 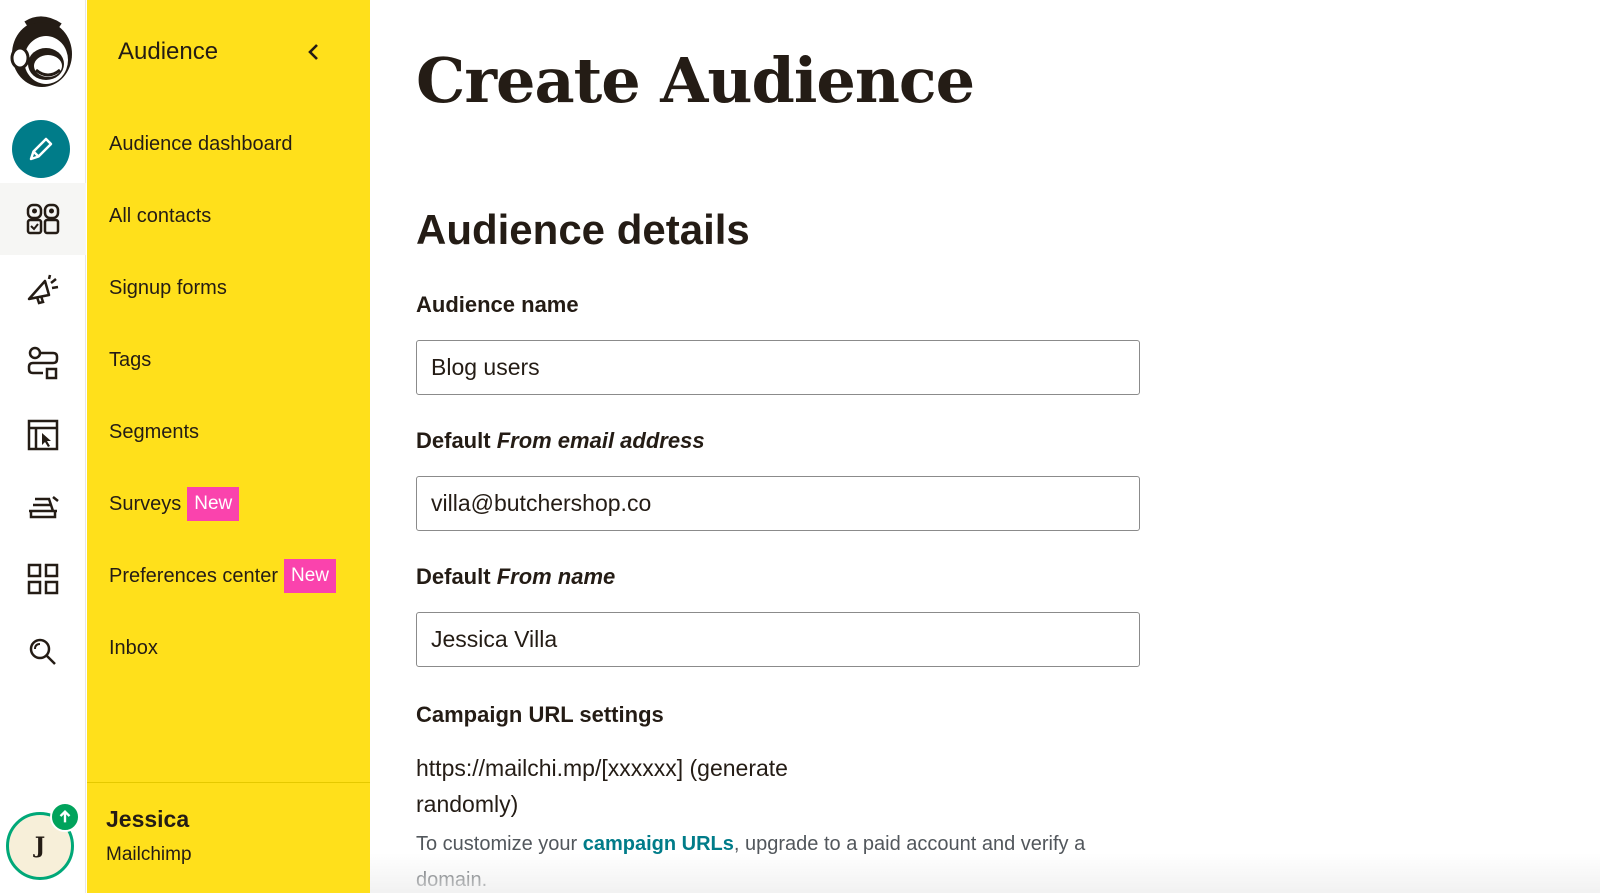 What do you see at coordinates (778, 367) in the screenshot?
I see `audience-name-input` at bounding box center [778, 367].